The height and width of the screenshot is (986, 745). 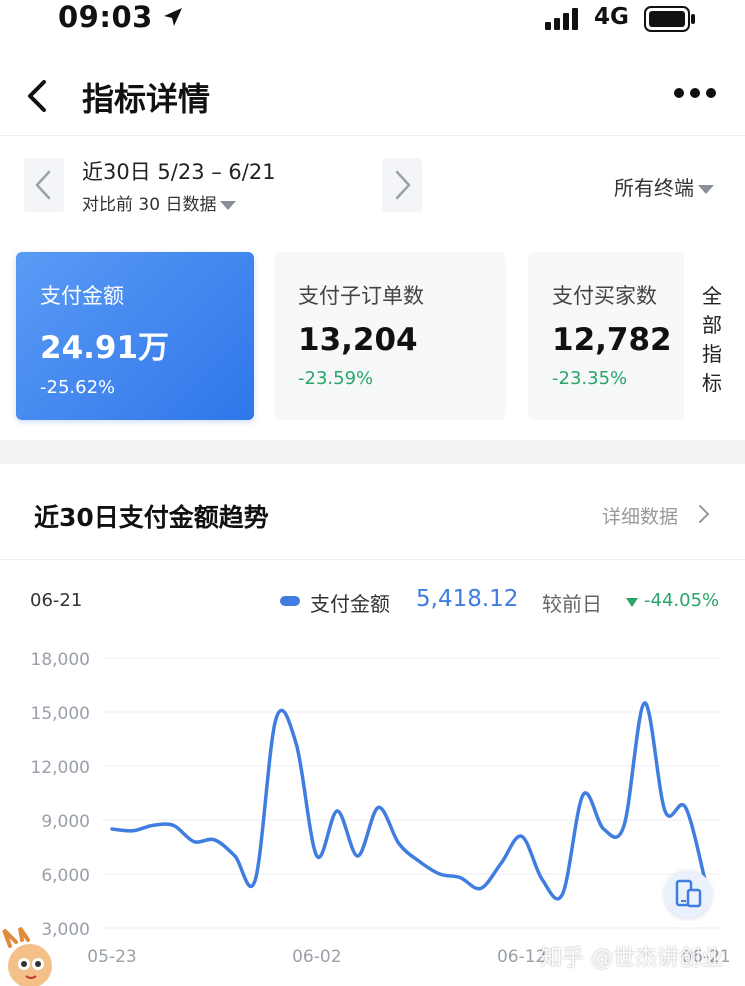 I want to click on metric-change: -23.59%, so click(x=336, y=378).